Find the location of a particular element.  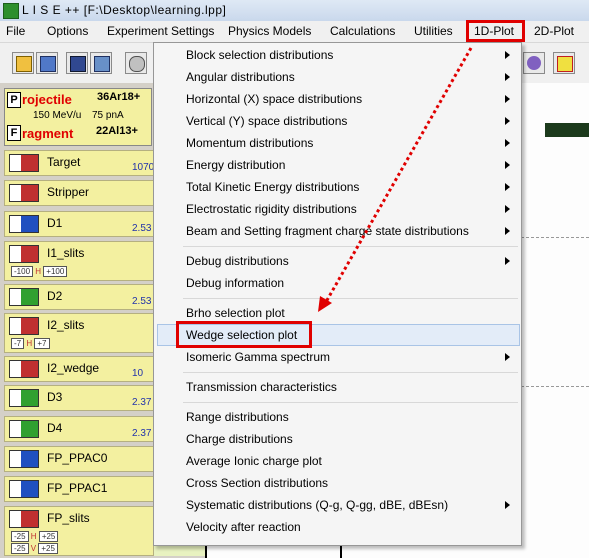

block-fp-slits: FP_slits -25 H +25 -25 V +25 is located at coordinates (79, 531).